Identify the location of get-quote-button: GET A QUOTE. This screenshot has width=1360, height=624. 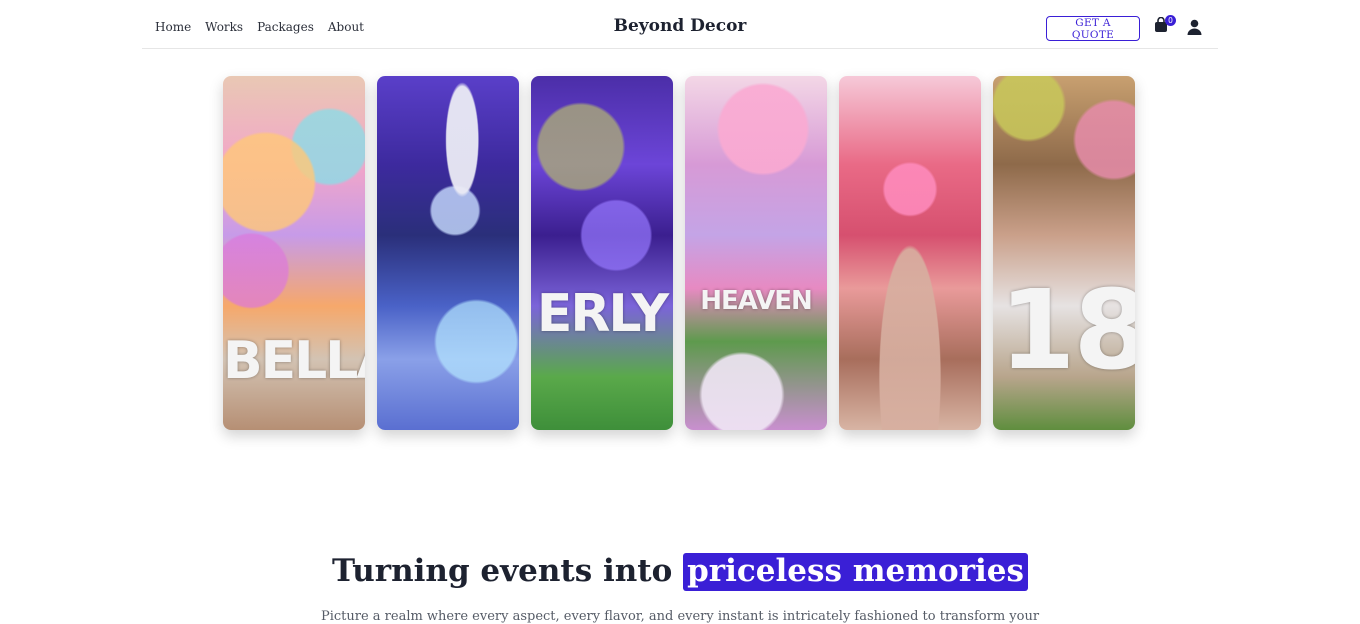
(1093, 28).